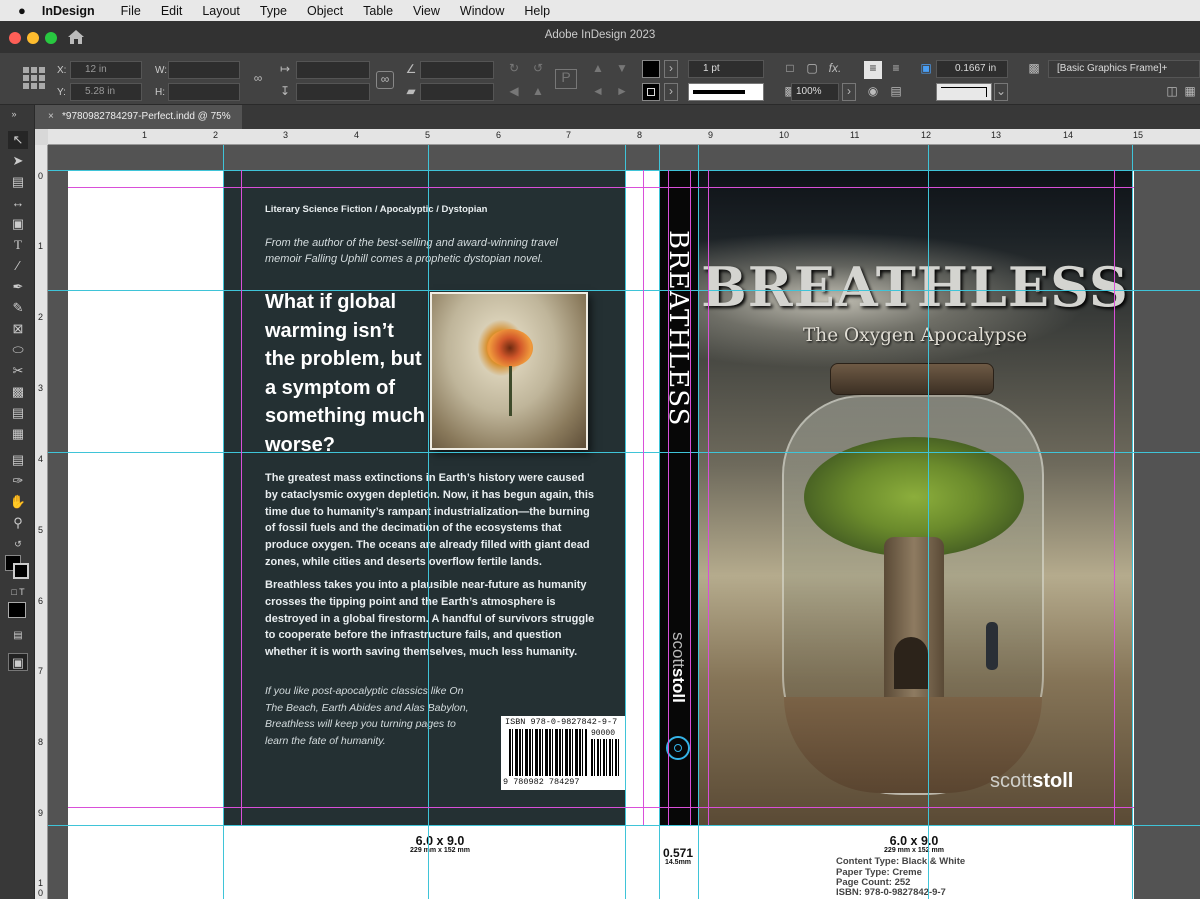 This screenshot has width=1200, height=899. What do you see at coordinates (482, 11) in the screenshot?
I see `menu-window: Window` at bounding box center [482, 11].